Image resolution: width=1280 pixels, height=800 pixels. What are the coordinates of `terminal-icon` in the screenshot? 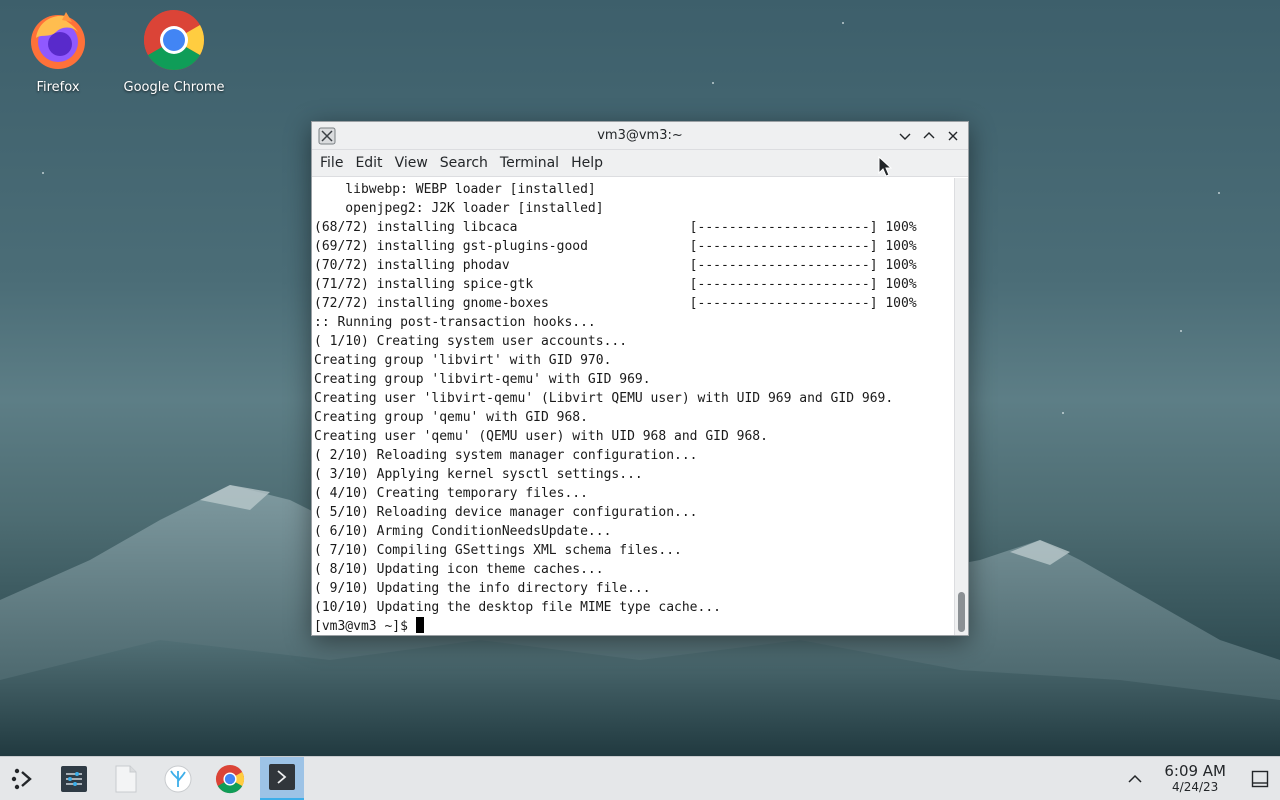 It's located at (282, 777).